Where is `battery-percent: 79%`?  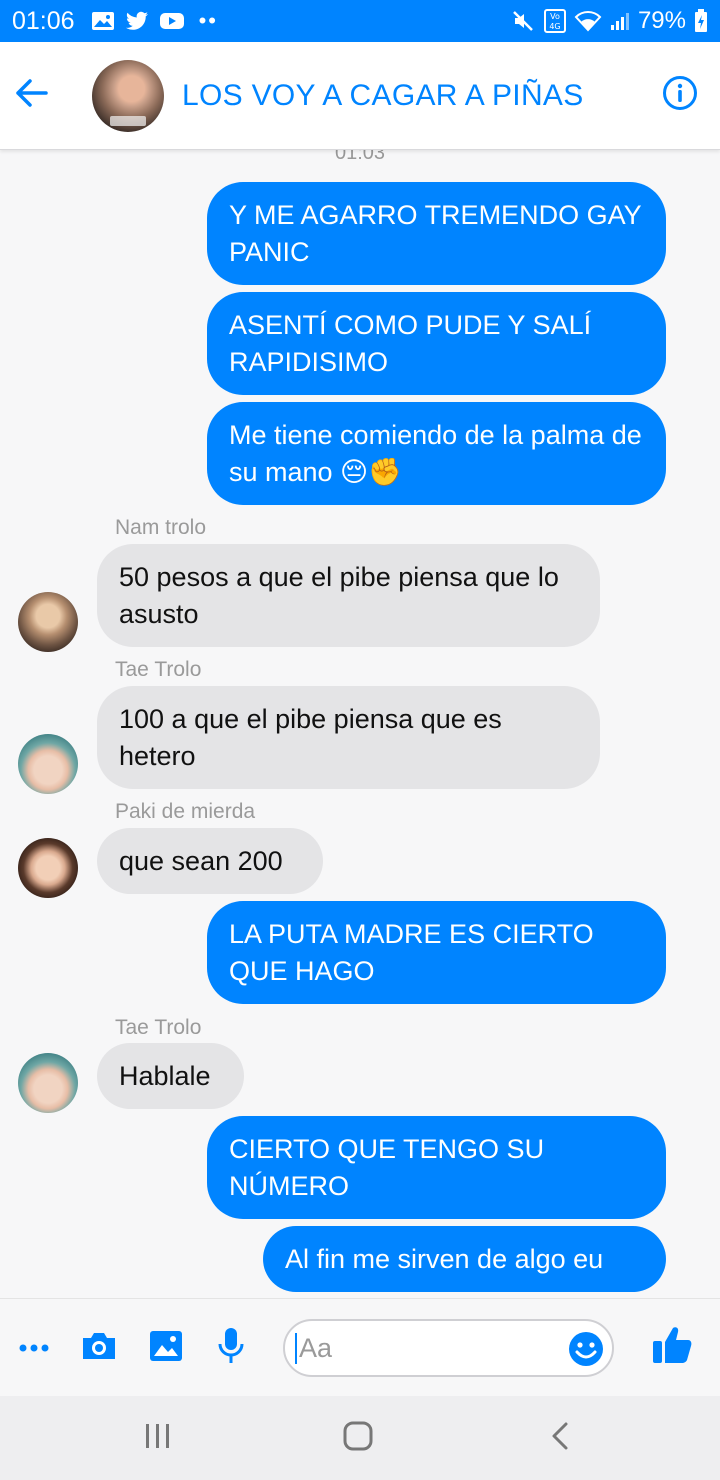 battery-percent: 79% is located at coordinates (661, 20).